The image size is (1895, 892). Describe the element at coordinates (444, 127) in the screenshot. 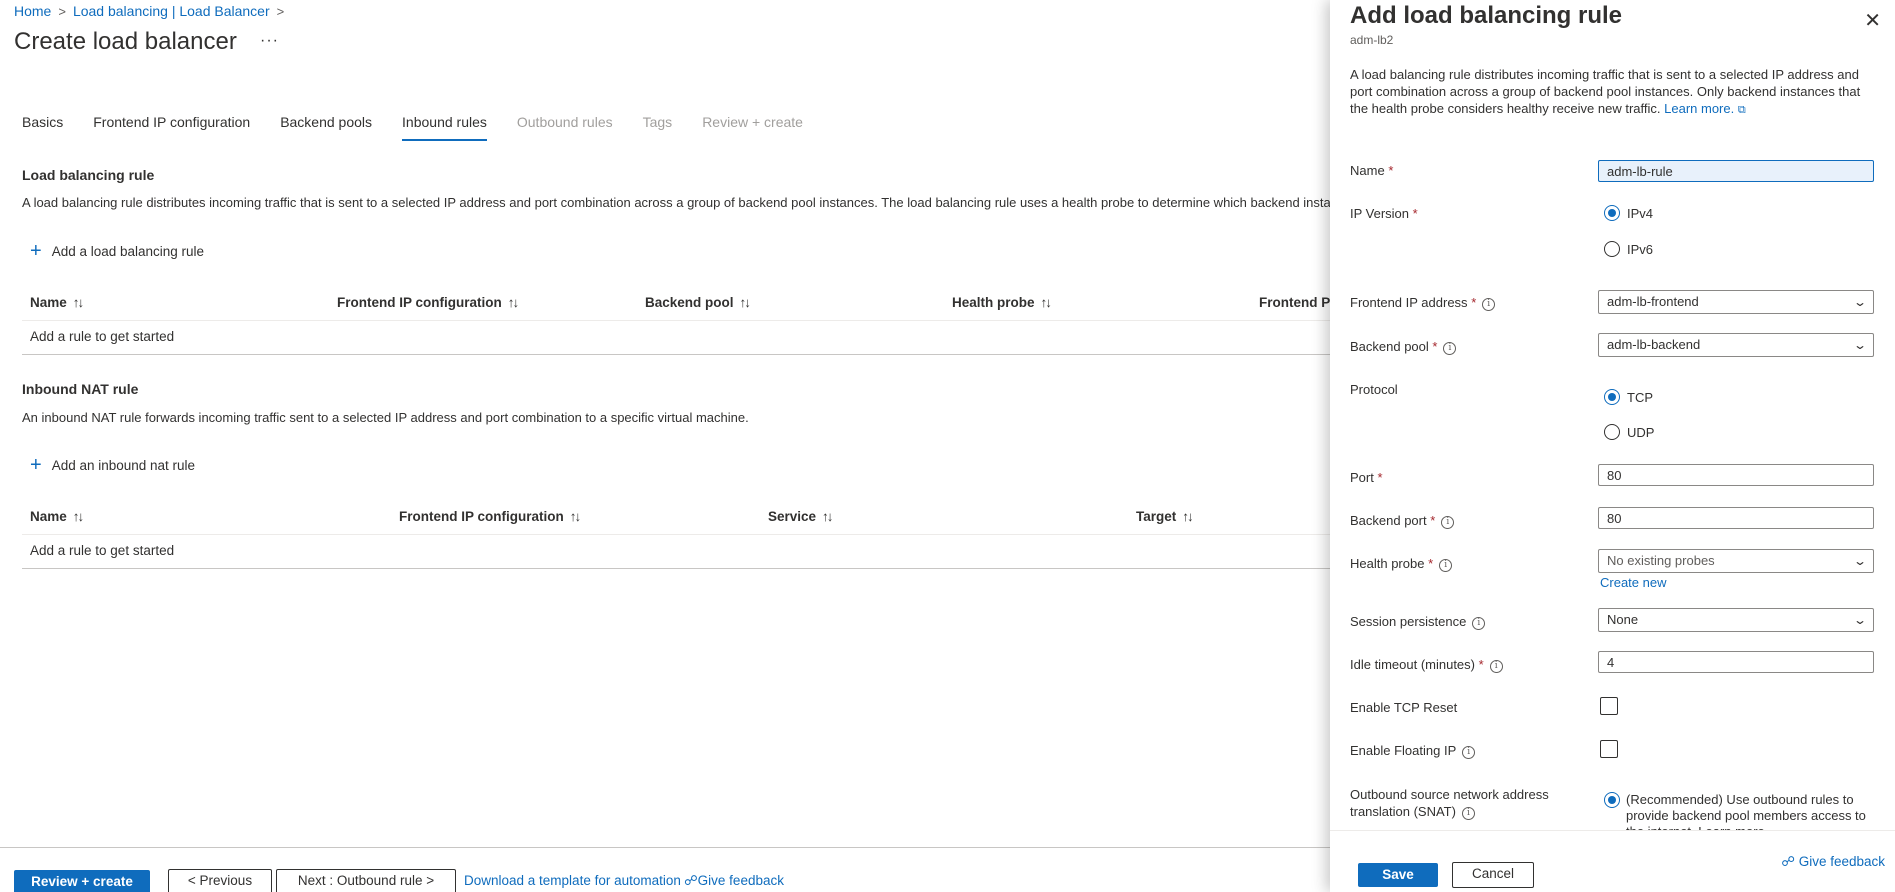

I see `tab-inbound-rules: Inbound rules` at that location.